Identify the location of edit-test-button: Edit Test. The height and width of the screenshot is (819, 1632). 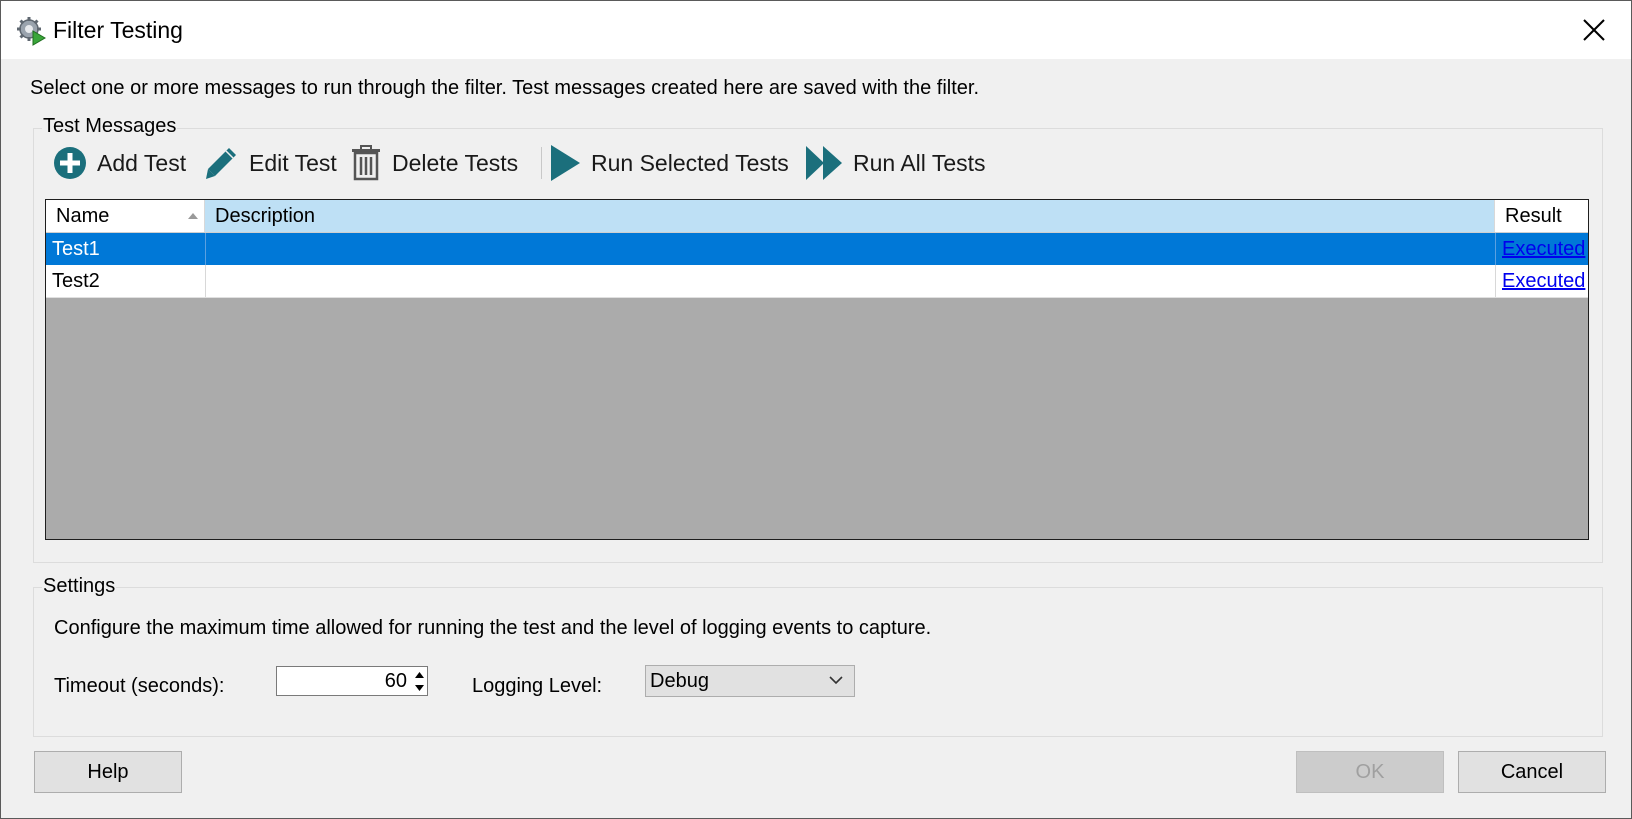
(270, 163).